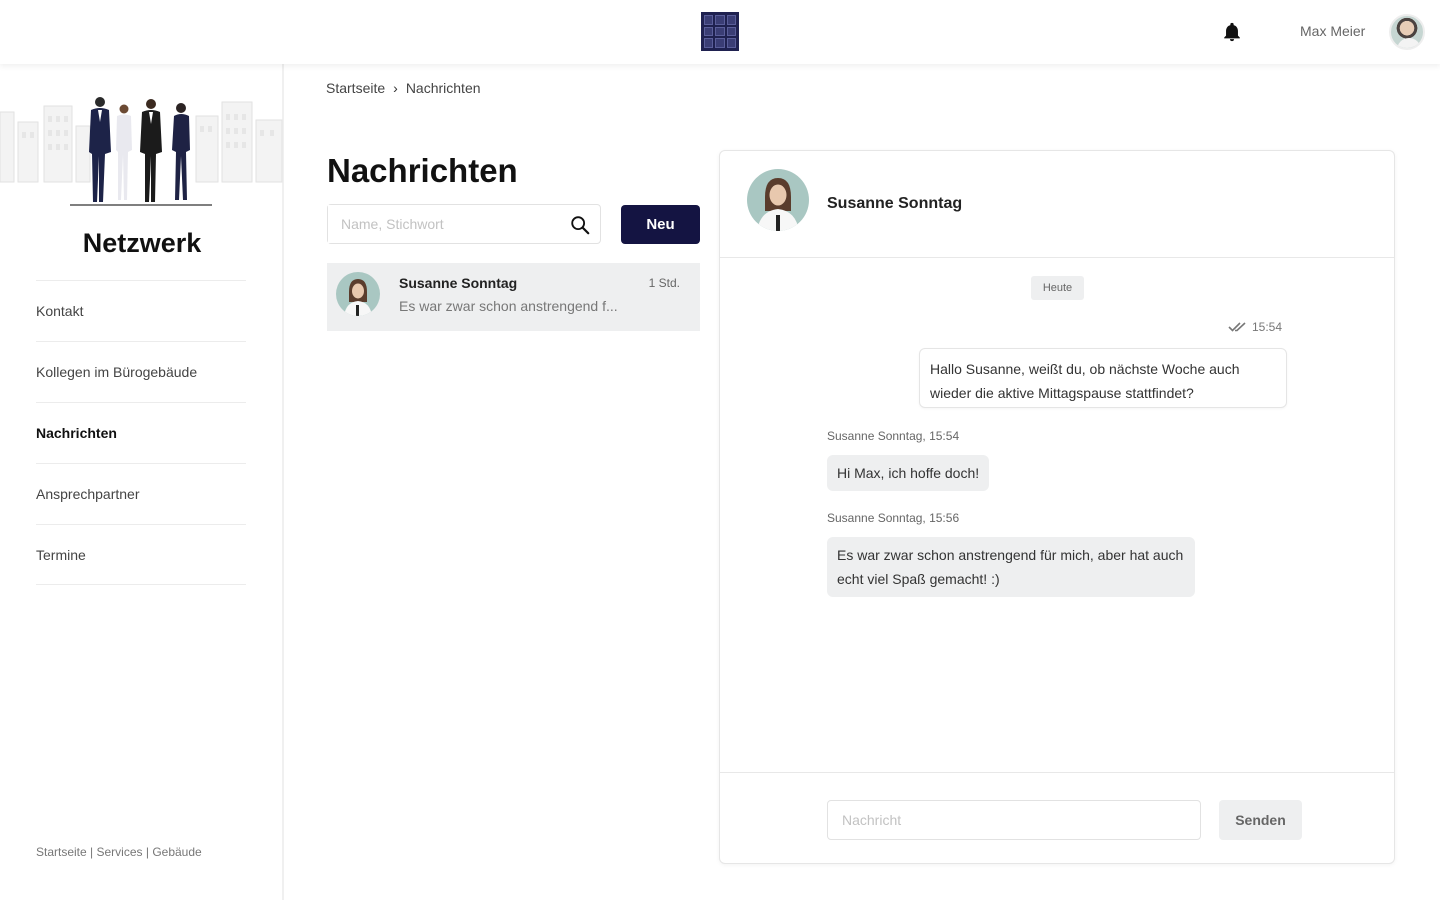  I want to click on breadcrumb-current: Nachrichten, so click(443, 88).